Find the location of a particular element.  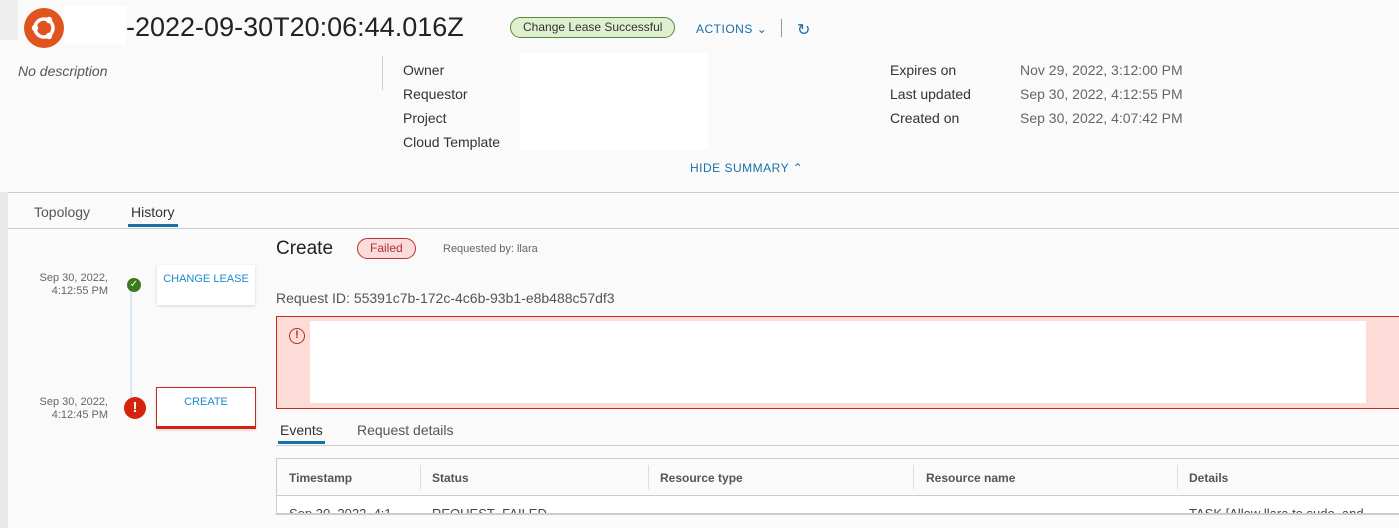

col-resource-type: Resource type is located at coordinates (701, 478).